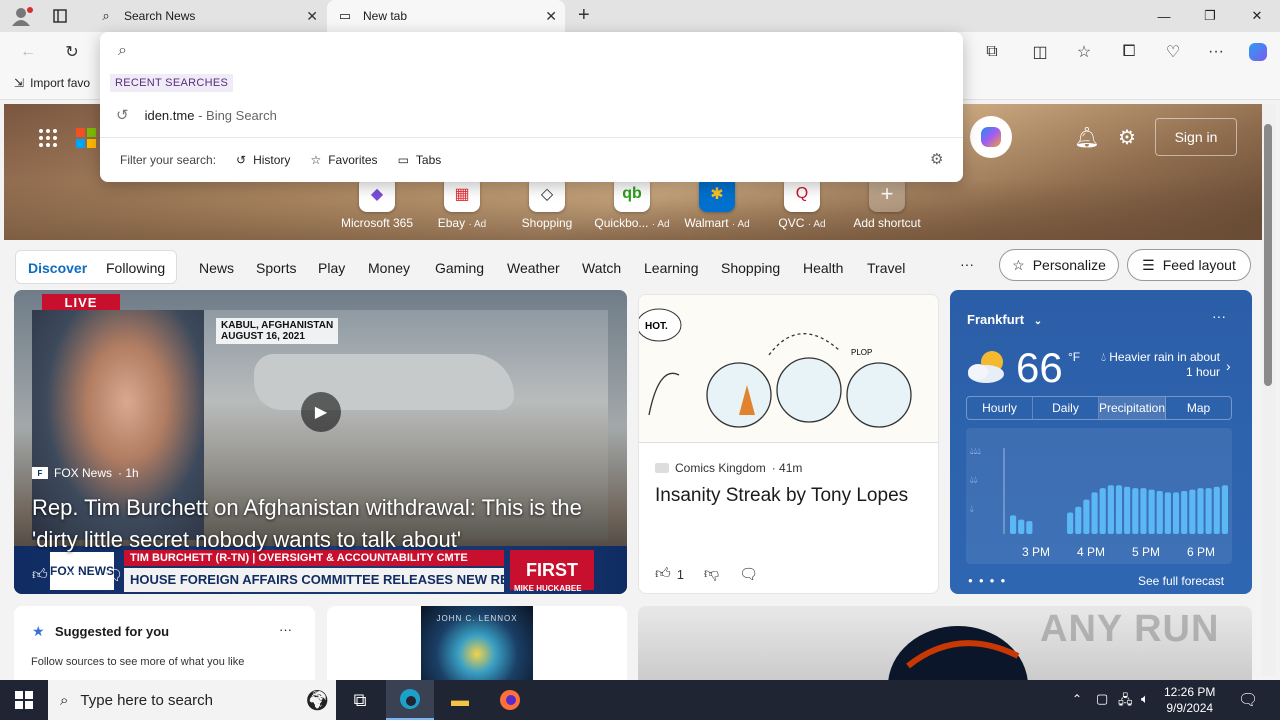  I want to click on shortcut-ebay: ▦ Ebay · Ad, so click(462, 203).